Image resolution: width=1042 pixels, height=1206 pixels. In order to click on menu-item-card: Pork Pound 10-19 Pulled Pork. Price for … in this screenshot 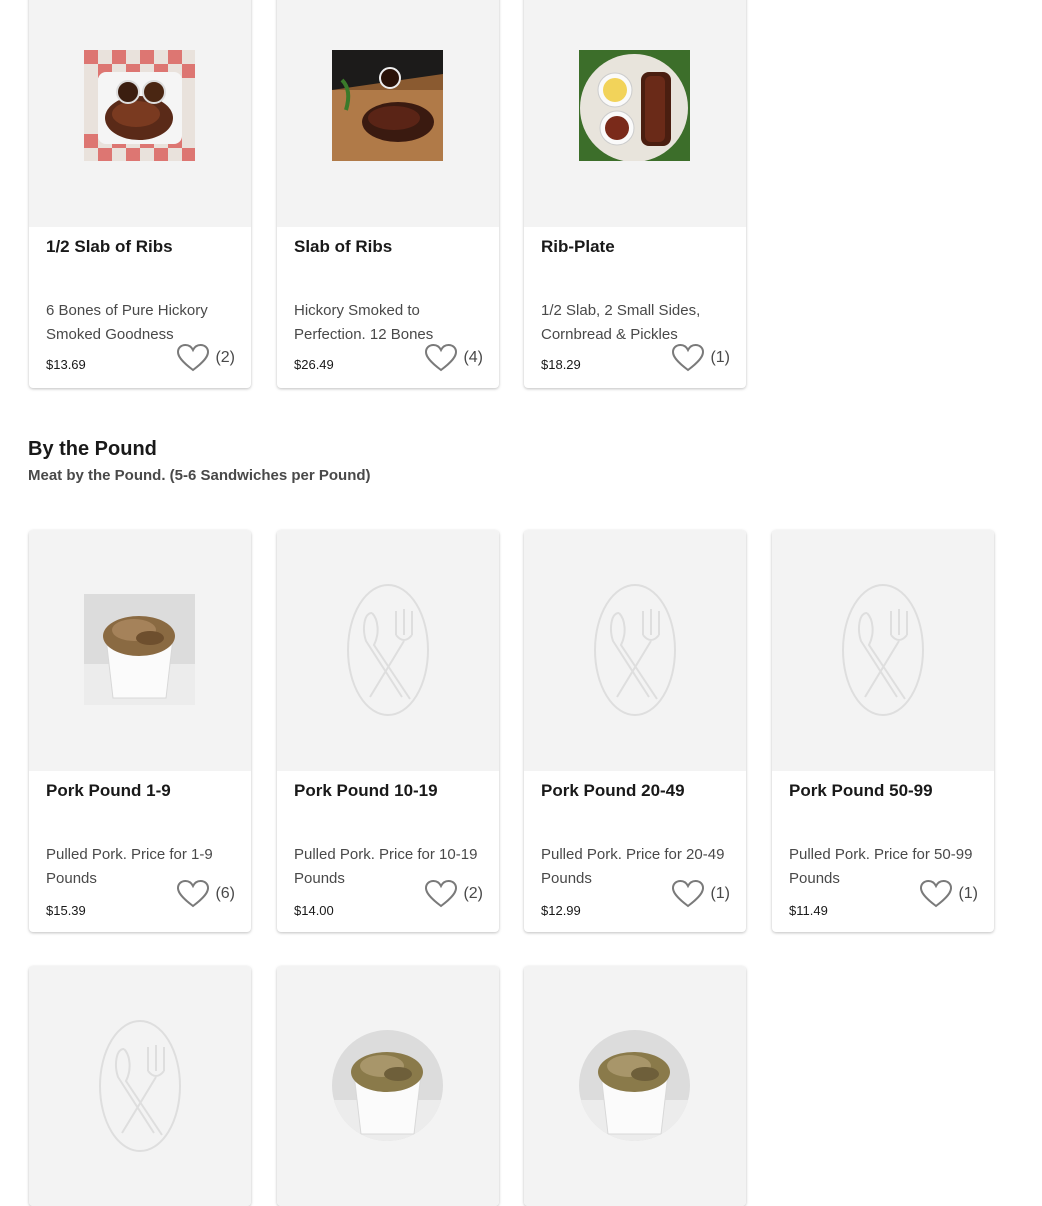, I will do `click(388, 731)`.